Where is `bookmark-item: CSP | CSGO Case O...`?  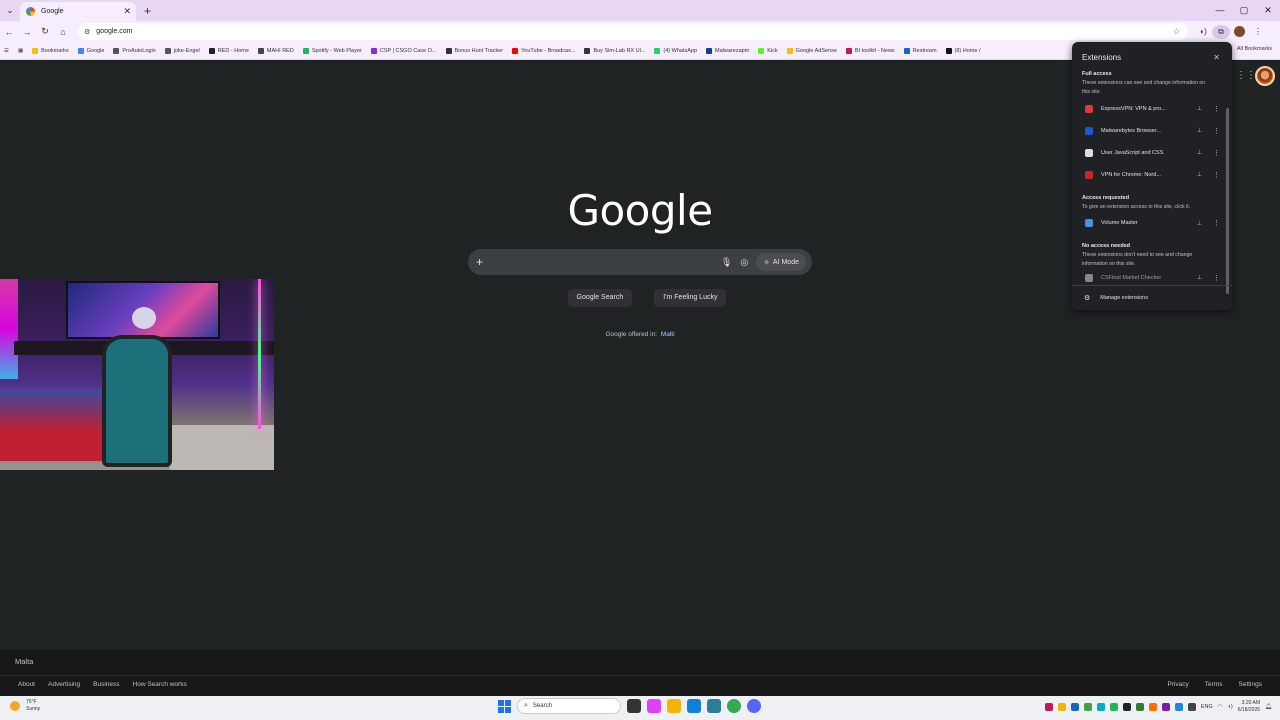
bookmark-item: CSP | CSGO Case O... is located at coordinates (403, 50).